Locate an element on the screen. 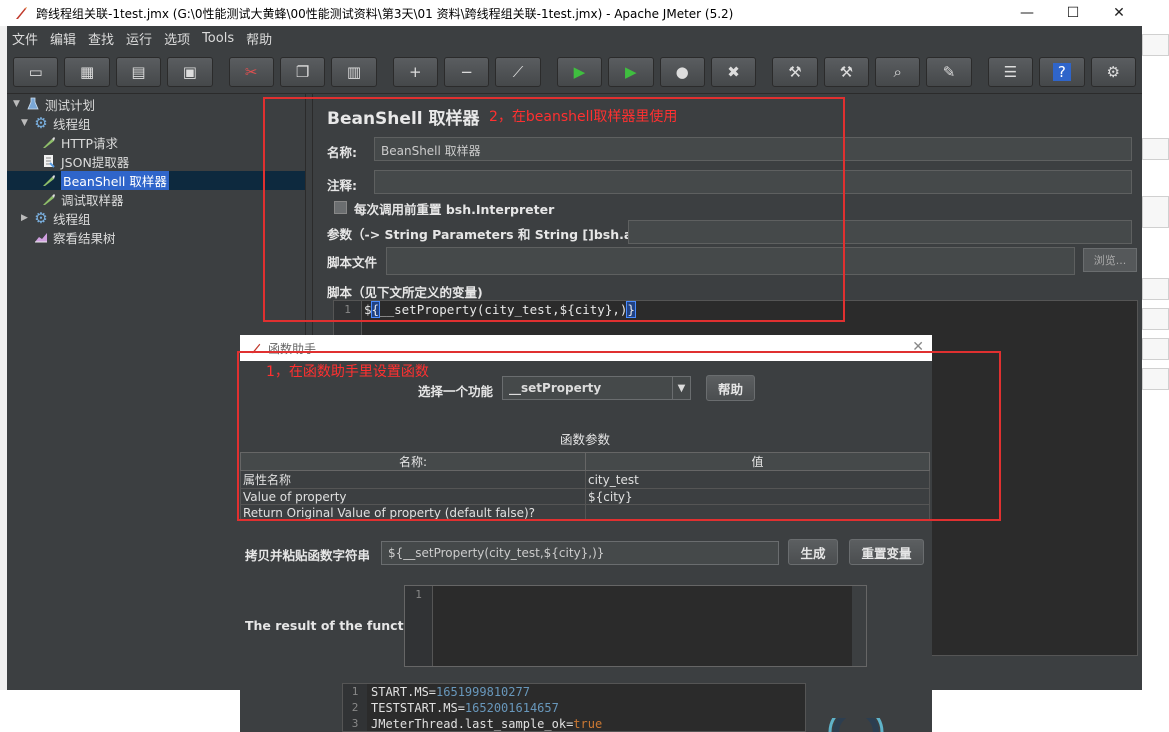  menu-search: 查找 is located at coordinates (101, 38).